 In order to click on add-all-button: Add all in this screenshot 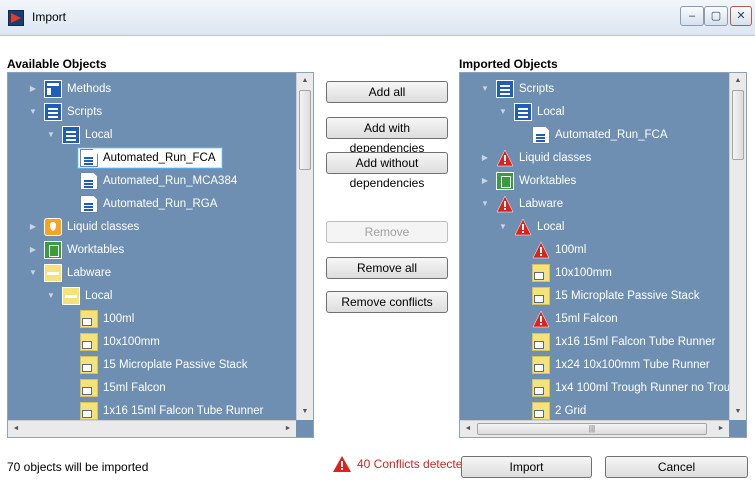, I will do `click(387, 92)`.